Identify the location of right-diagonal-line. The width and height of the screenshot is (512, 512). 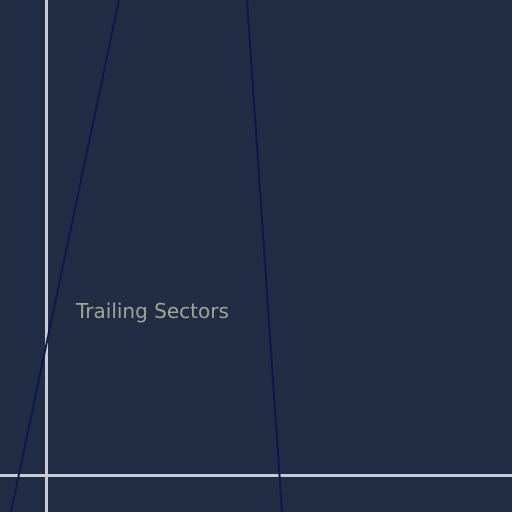
(264, 256).